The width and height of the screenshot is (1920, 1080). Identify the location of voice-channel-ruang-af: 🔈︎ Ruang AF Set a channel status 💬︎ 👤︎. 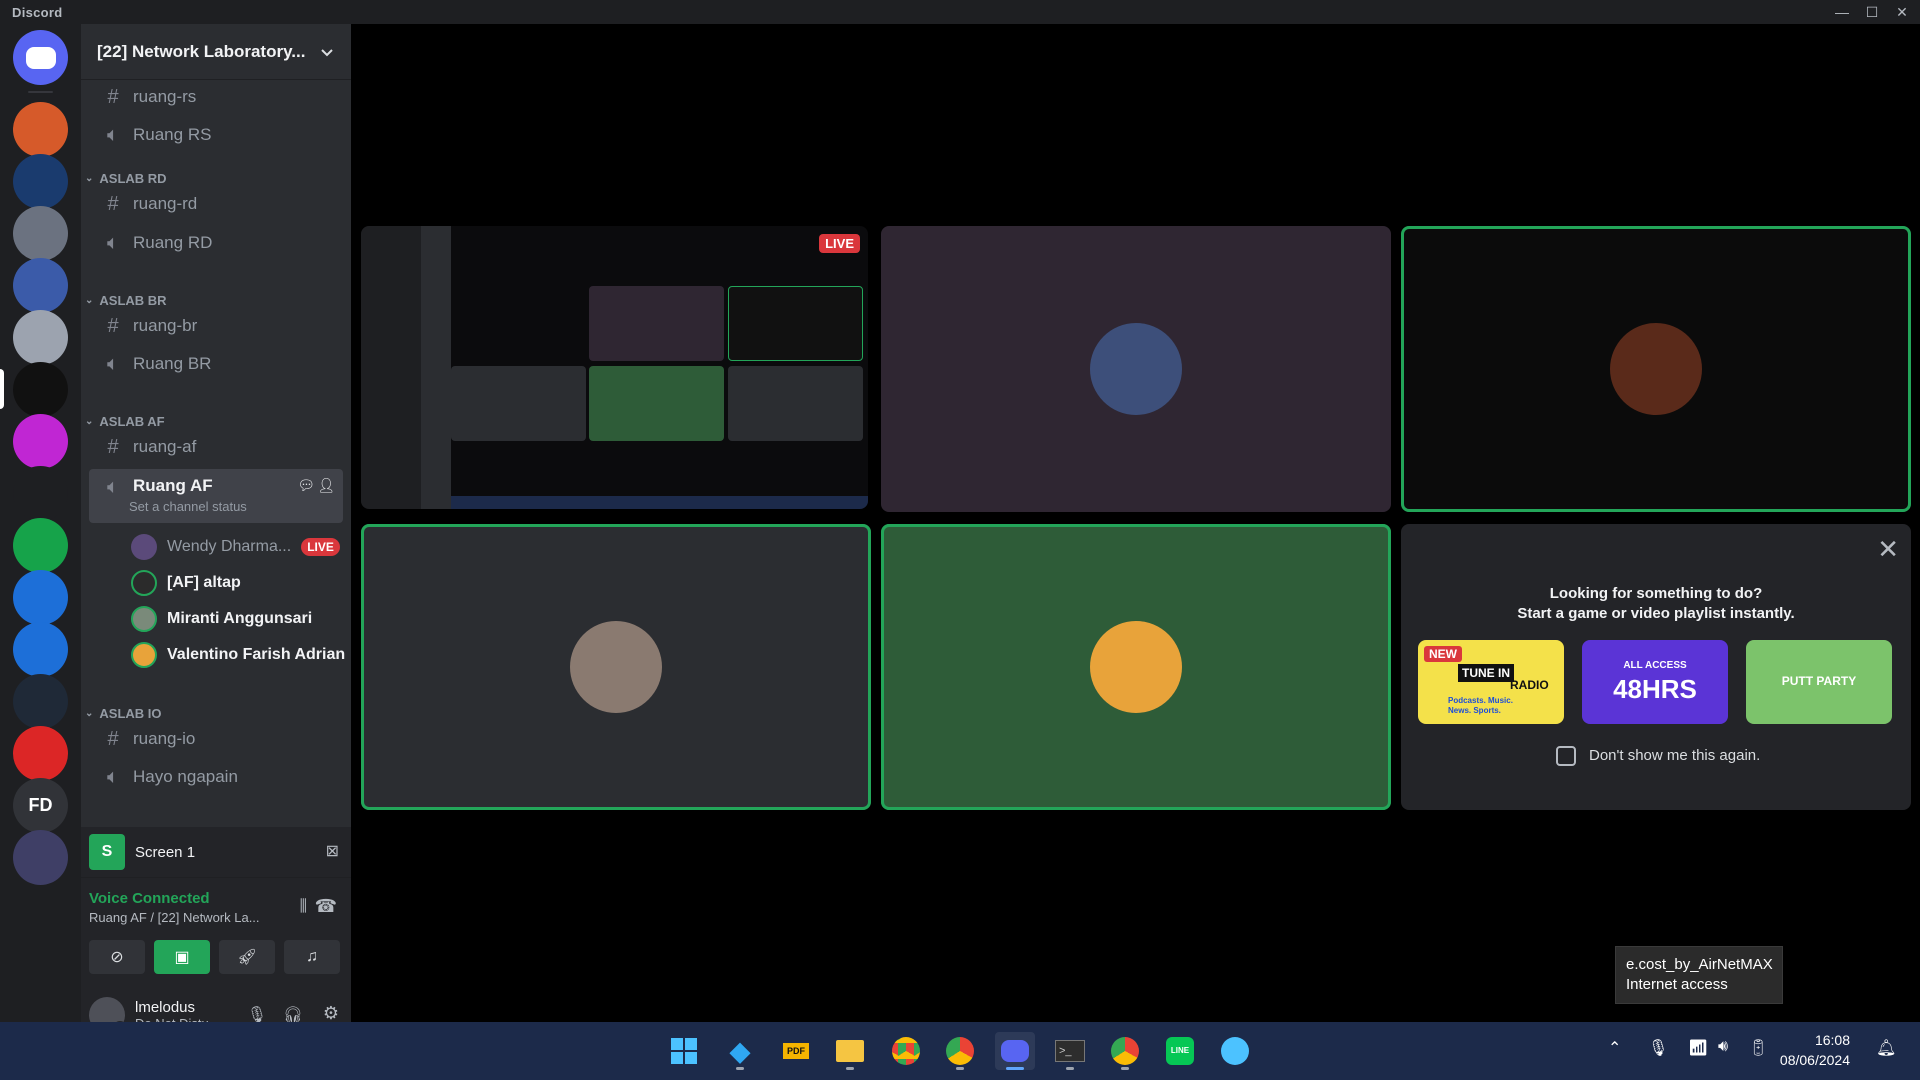
(216, 496).